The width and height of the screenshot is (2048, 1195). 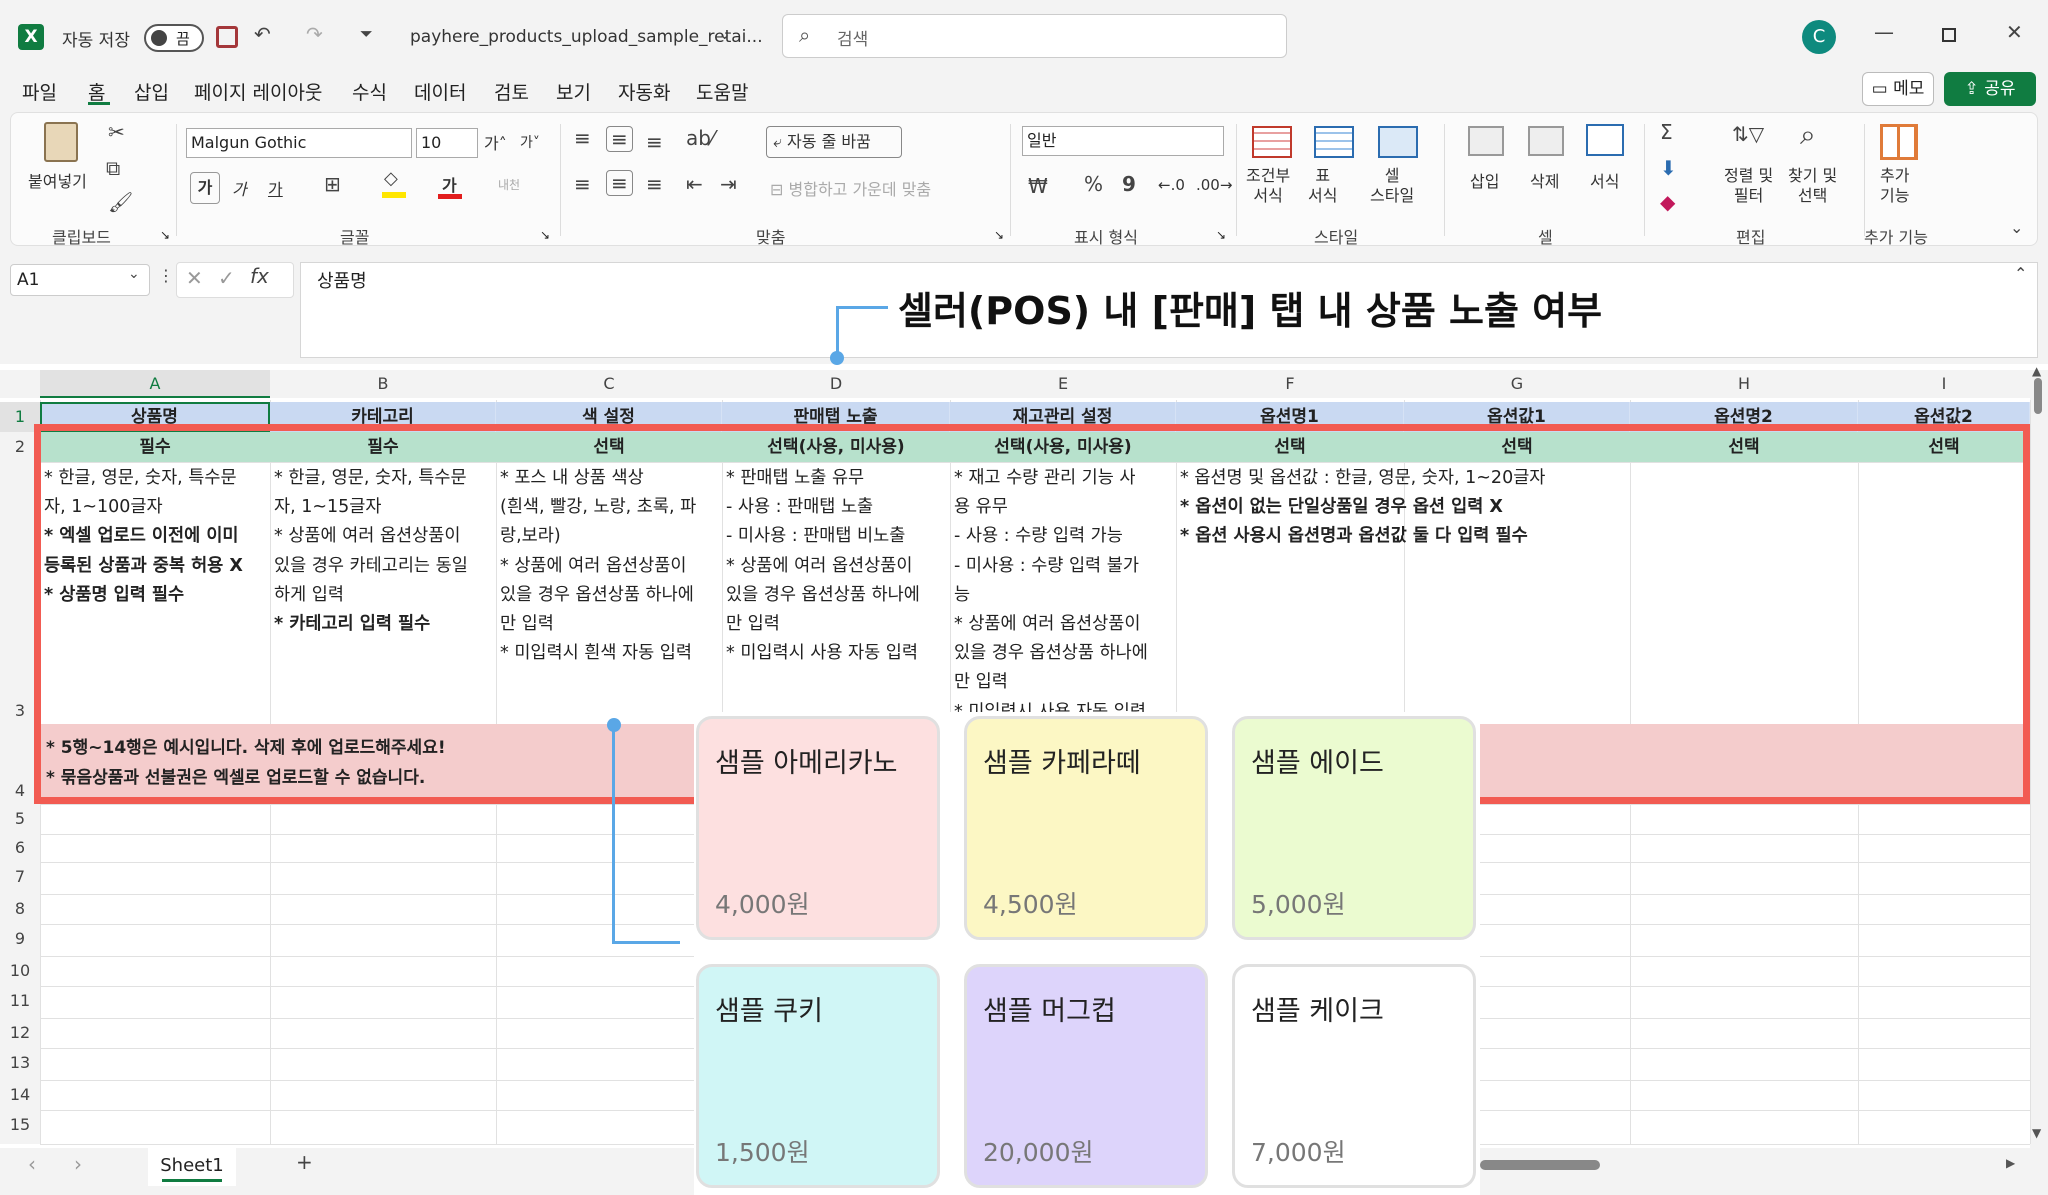 What do you see at coordinates (1540, 1165) in the screenshot?
I see `horizontal-scroll-thumb` at bounding box center [1540, 1165].